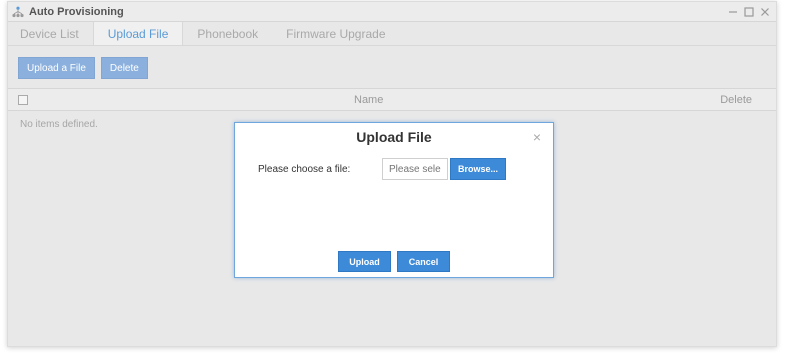  I want to click on dialog-close-icon: ×, so click(537, 137).